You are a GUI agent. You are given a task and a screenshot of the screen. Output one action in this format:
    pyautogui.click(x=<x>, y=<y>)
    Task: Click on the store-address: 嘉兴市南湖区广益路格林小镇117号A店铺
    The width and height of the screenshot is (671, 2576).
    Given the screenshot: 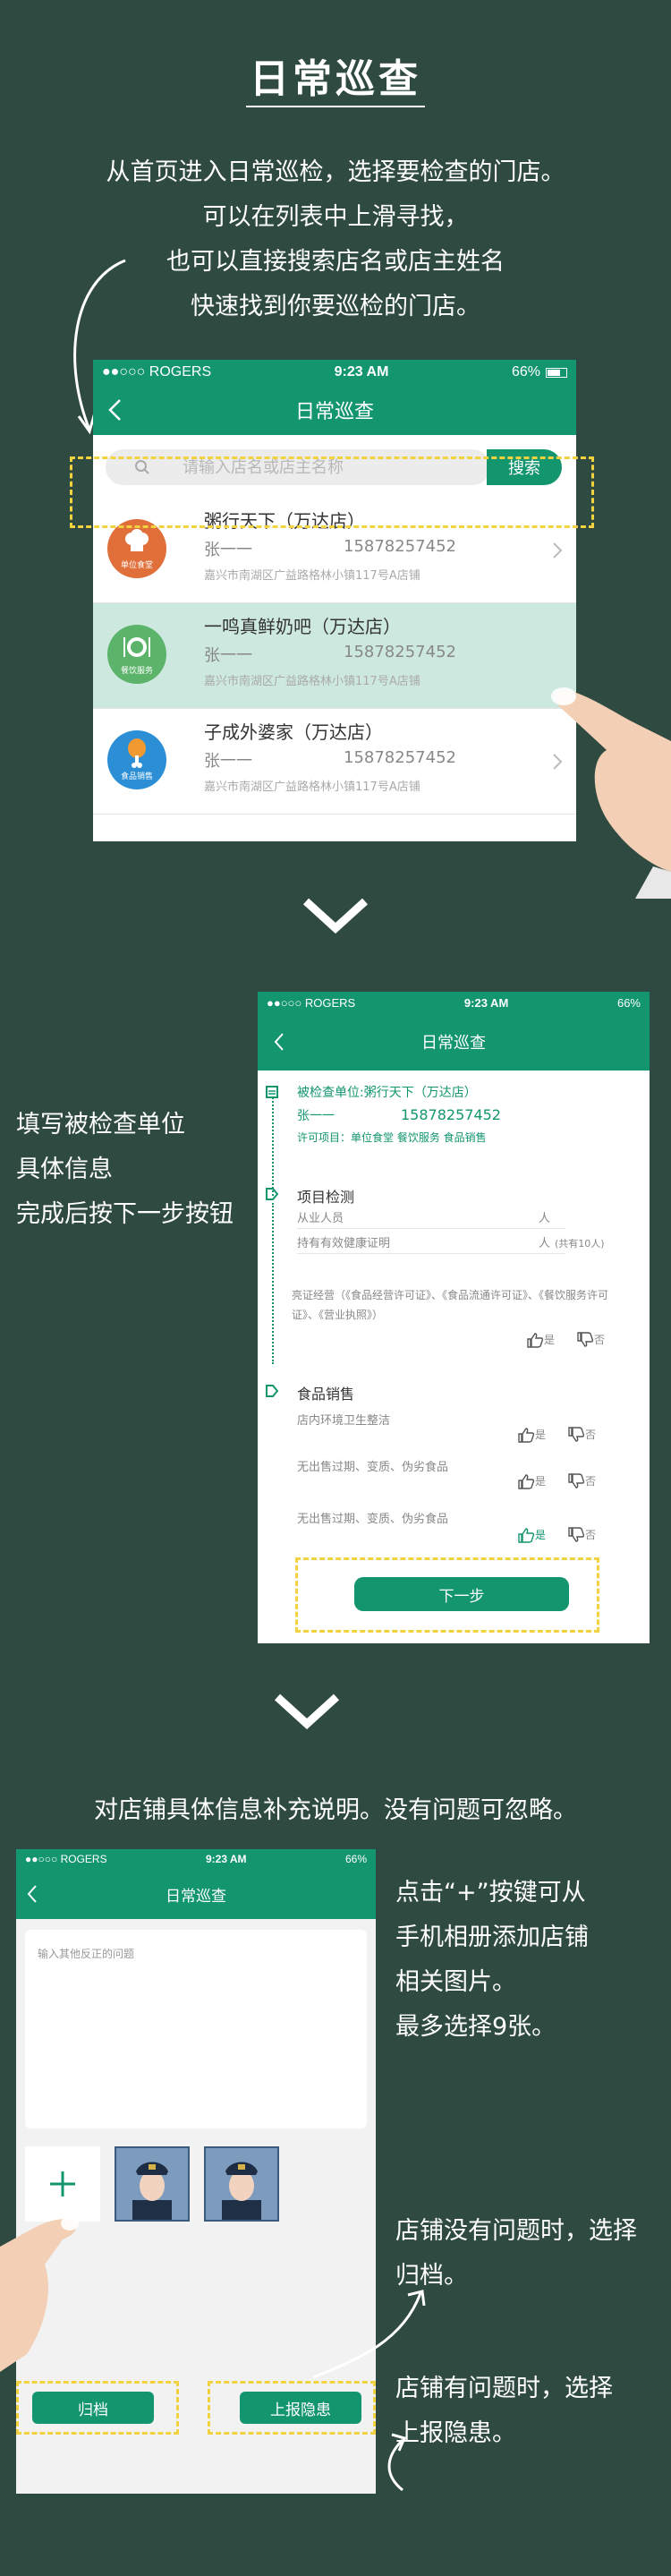 What is the action you would take?
    pyautogui.click(x=312, y=576)
    